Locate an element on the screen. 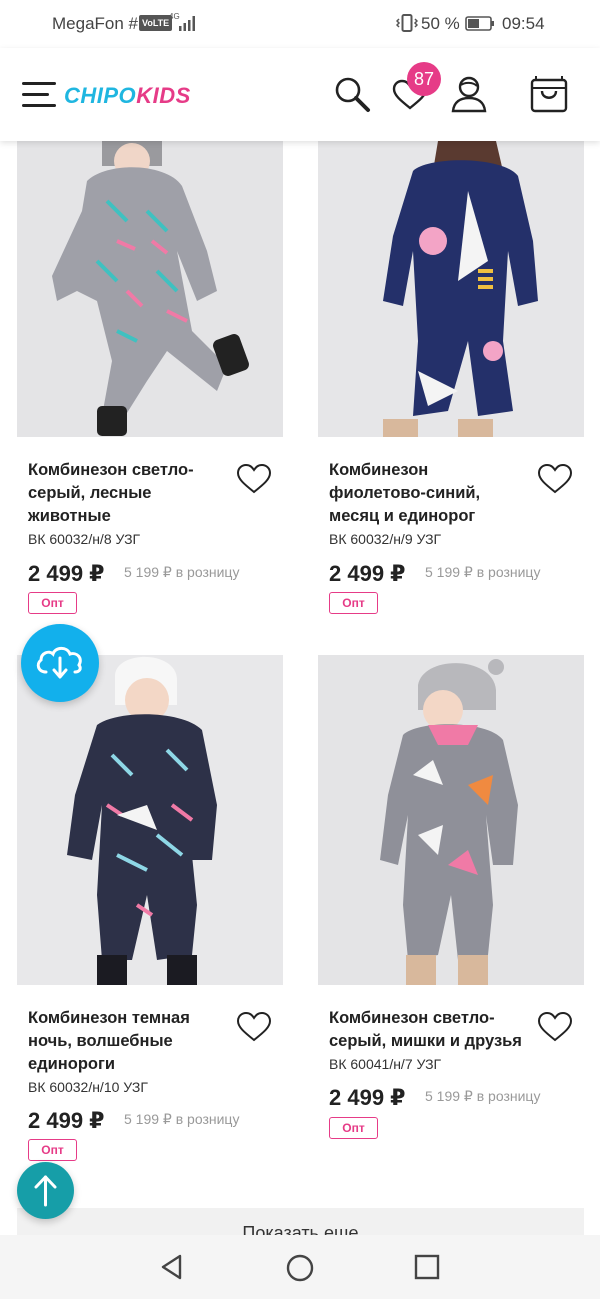  app-header: CHIPOKIDS is located at coordinates (300, 94).